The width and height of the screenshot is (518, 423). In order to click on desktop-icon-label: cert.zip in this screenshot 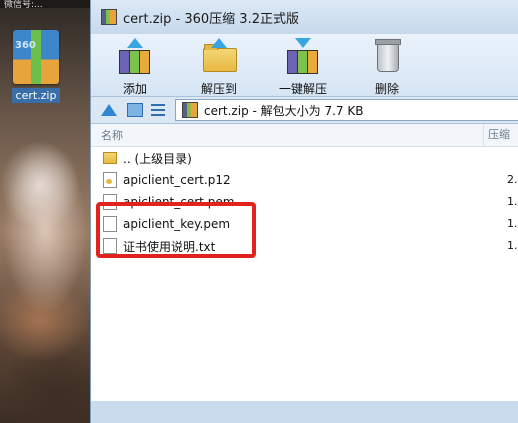, I will do `click(36, 95)`.